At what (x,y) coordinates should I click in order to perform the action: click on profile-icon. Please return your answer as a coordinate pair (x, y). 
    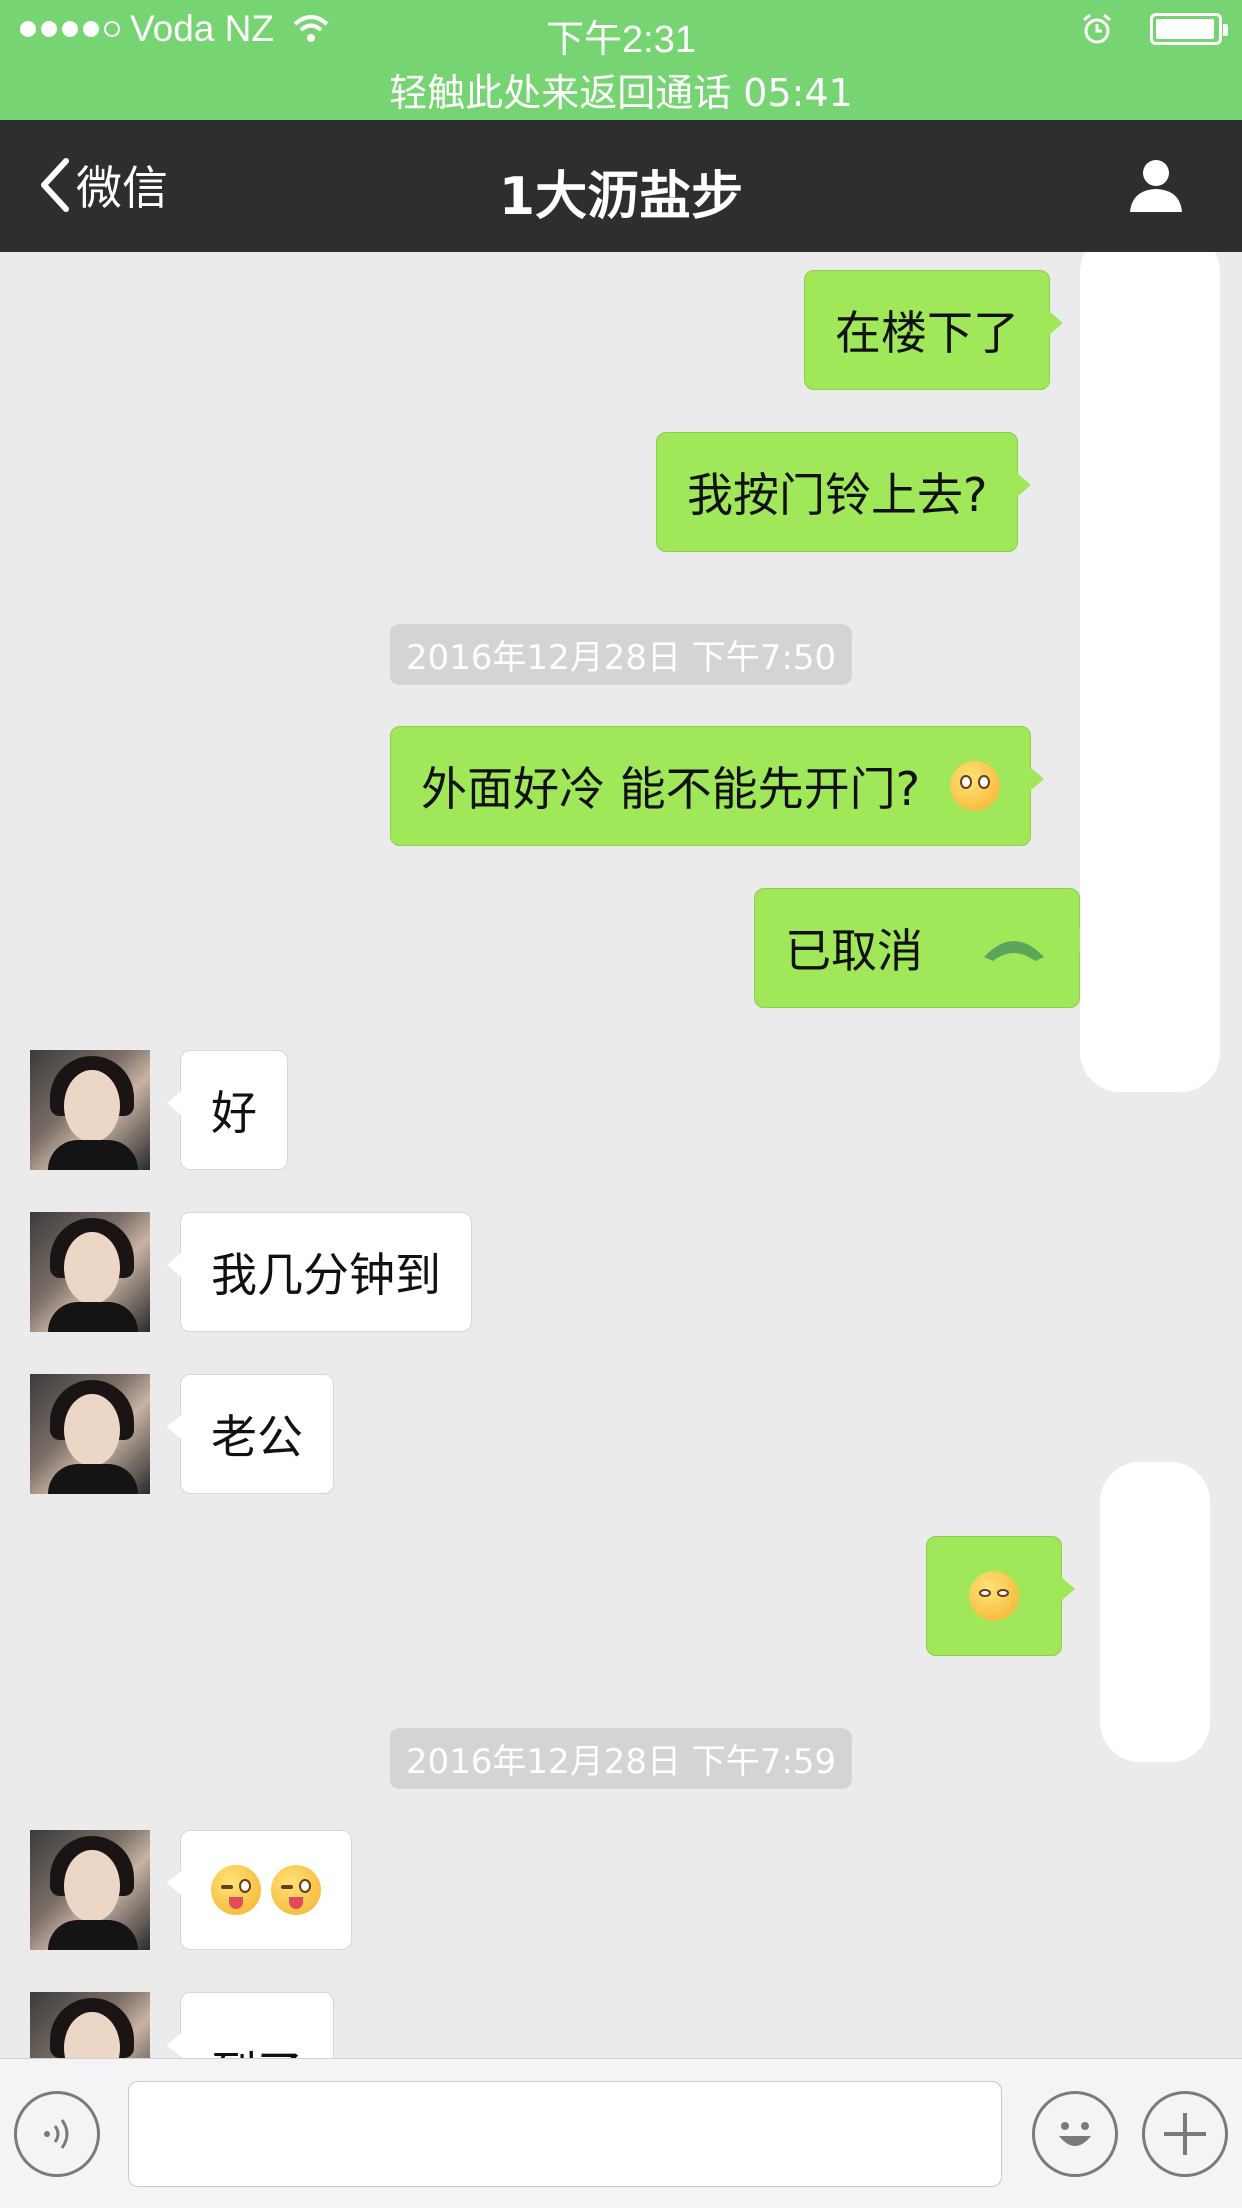
    Looking at the image, I should click on (1156, 186).